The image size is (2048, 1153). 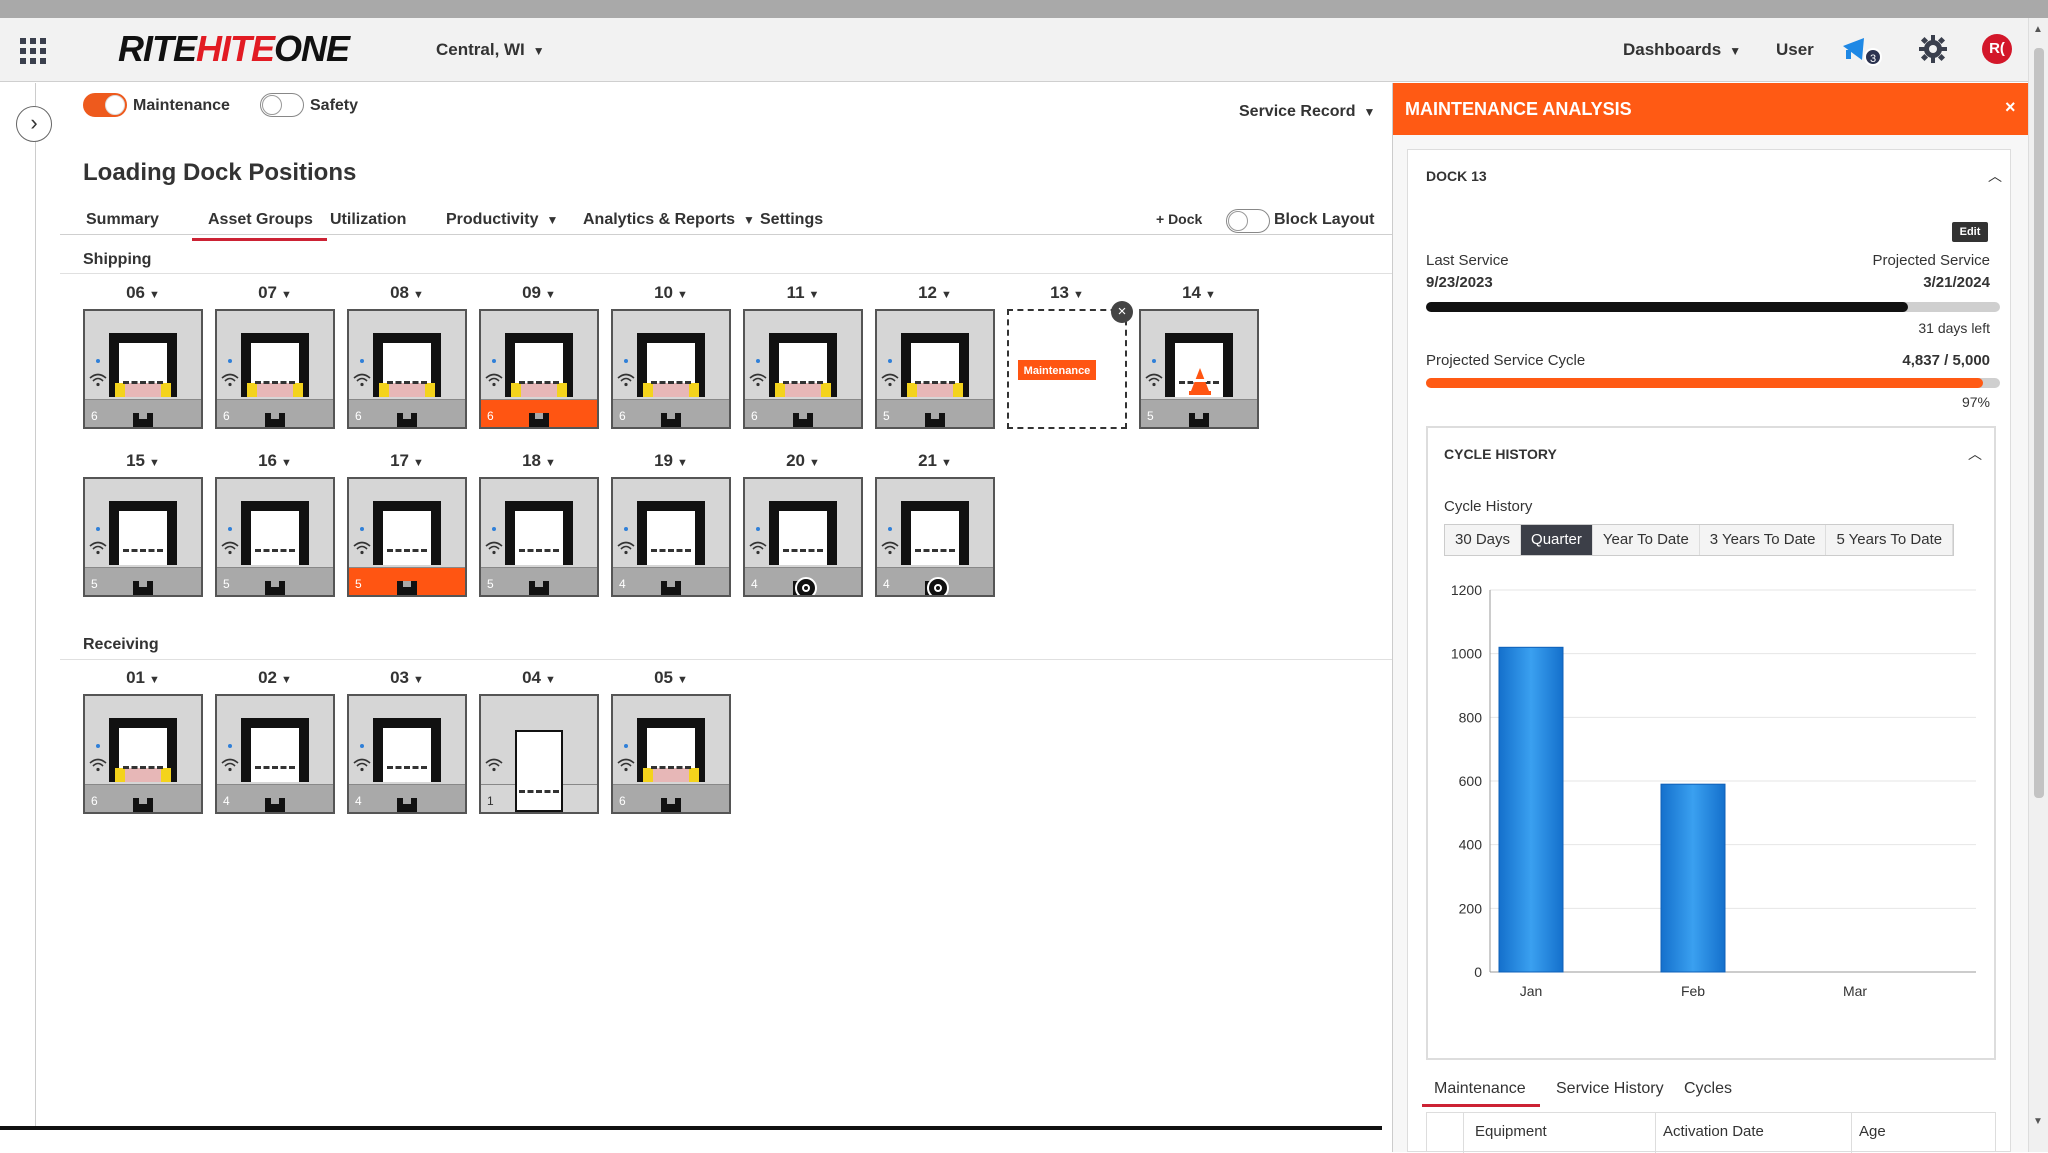 I want to click on dock-number: 13 ▼, so click(x=1067, y=293).